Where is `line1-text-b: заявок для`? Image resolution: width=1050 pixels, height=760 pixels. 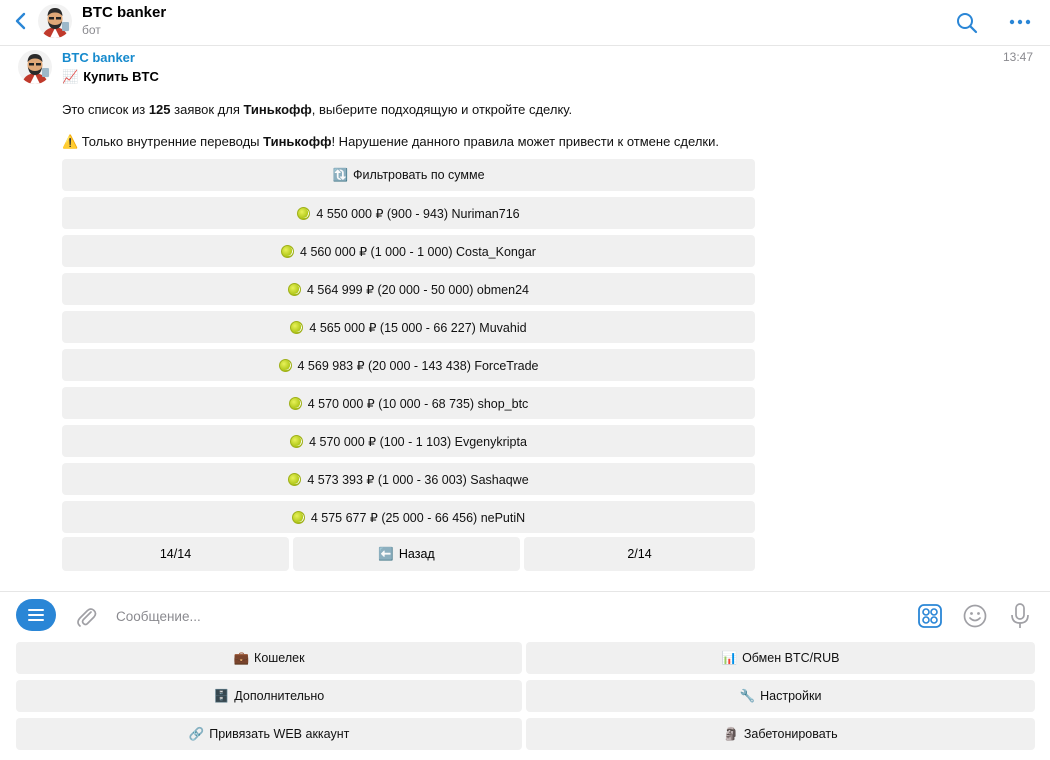
line1-text-b: заявок для is located at coordinates (207, 109).